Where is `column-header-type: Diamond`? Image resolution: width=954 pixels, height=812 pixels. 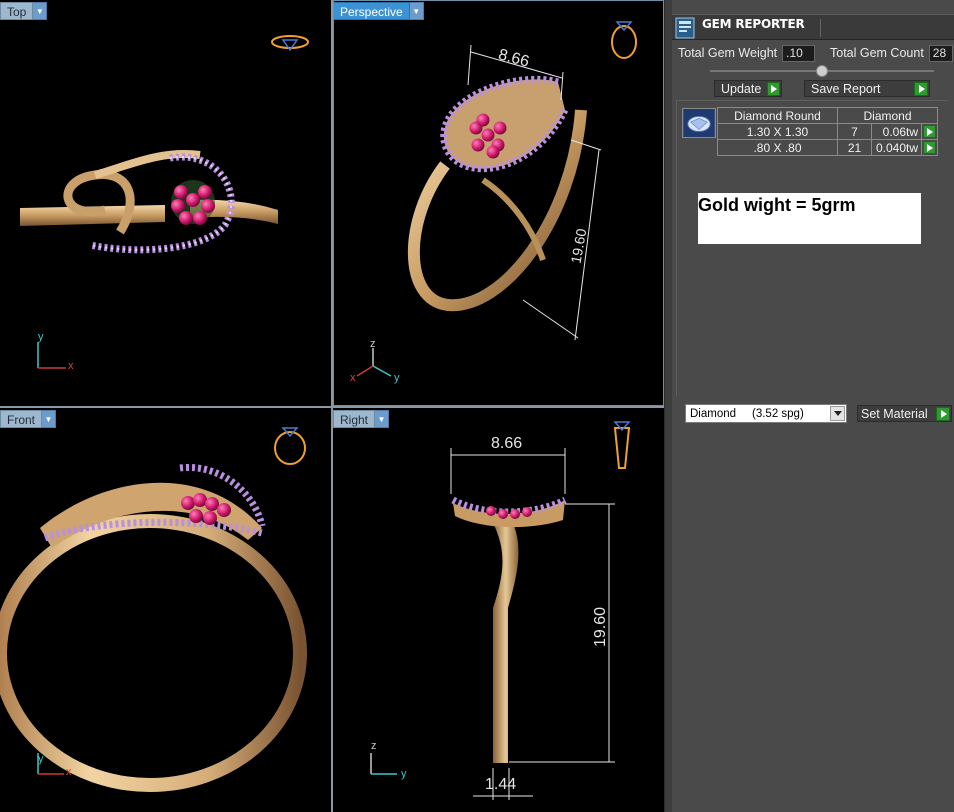 column-header-type: Diamond is located at coordinates (887, 115).